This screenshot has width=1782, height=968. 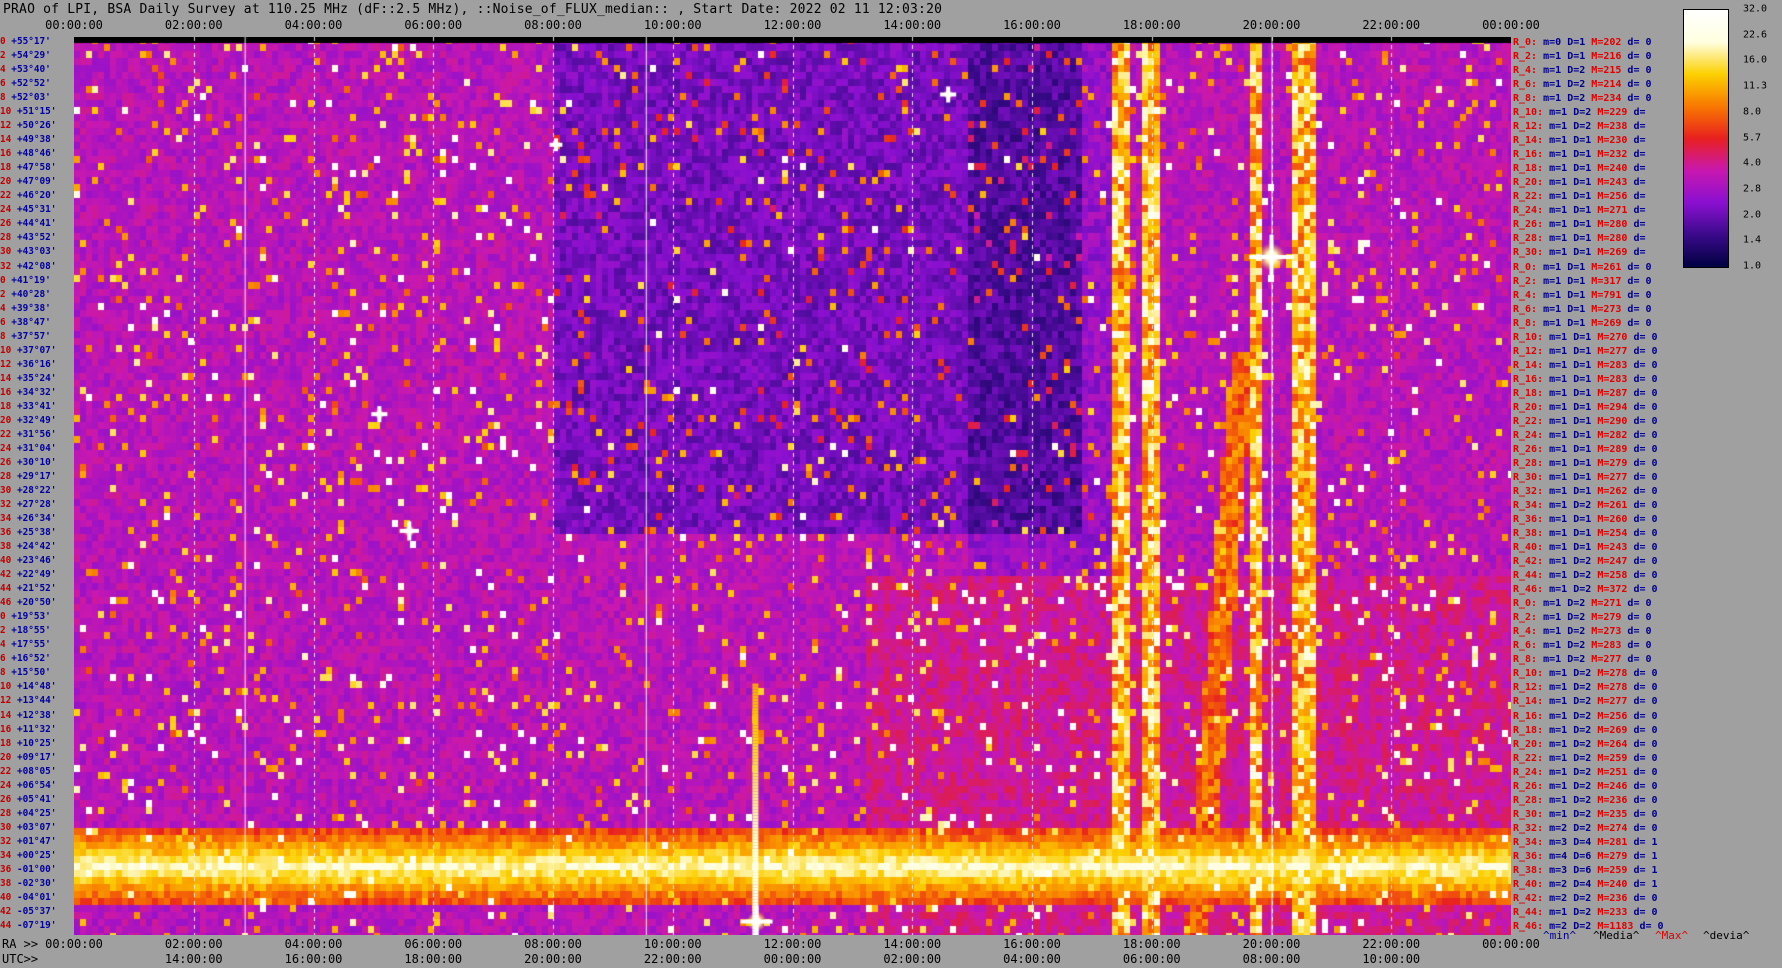 What do you see at coordinates (36, 771) in the screenshot?
I see `declination-value: +08°05'` at bounding box center [36, 771].